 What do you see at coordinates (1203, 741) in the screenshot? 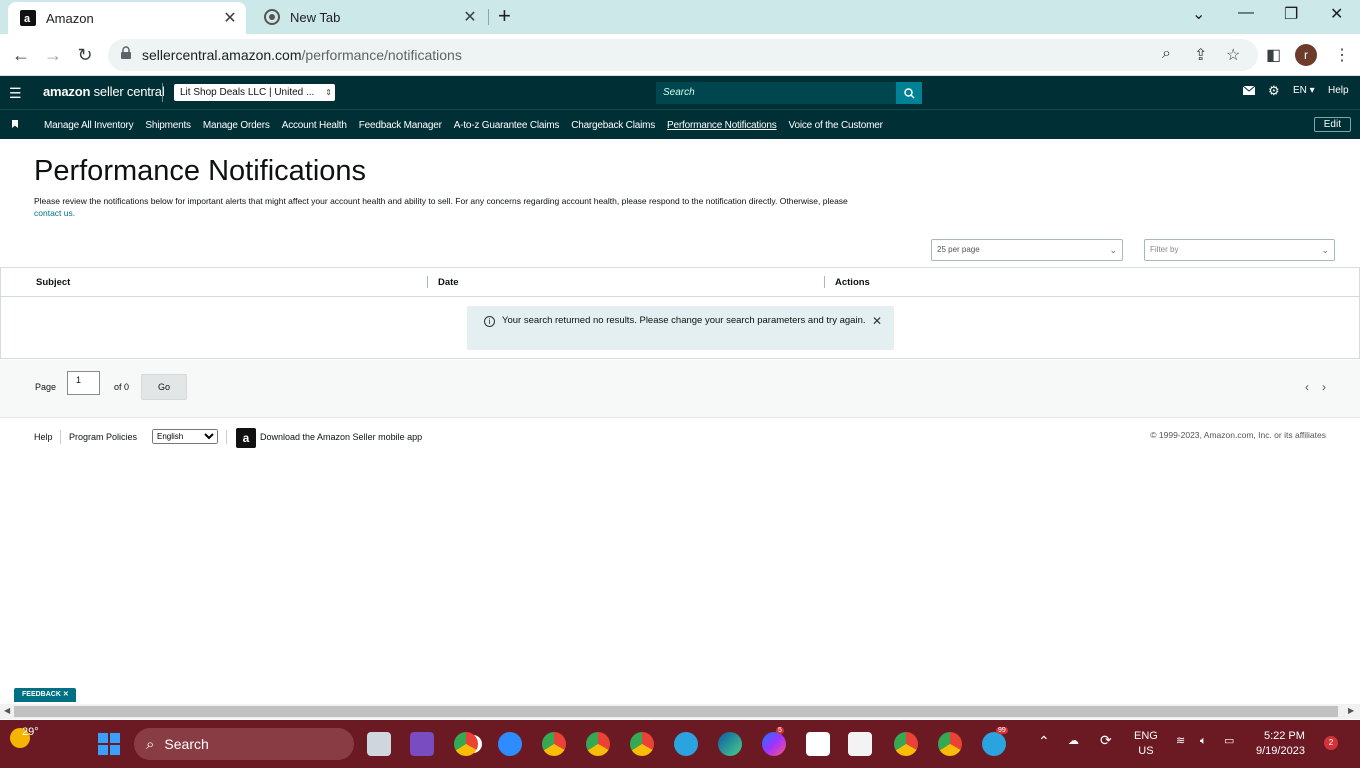
I see `volume-icon: 🔈︎` at bounding box center [1203, 741].